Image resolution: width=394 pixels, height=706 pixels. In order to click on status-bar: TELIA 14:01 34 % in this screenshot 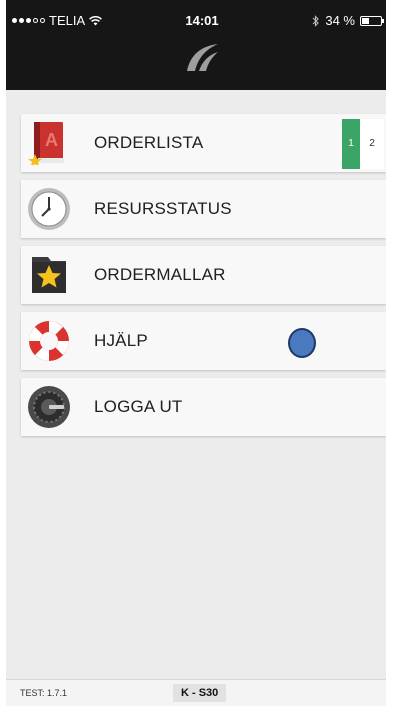, I will do `click(196, 20)`.